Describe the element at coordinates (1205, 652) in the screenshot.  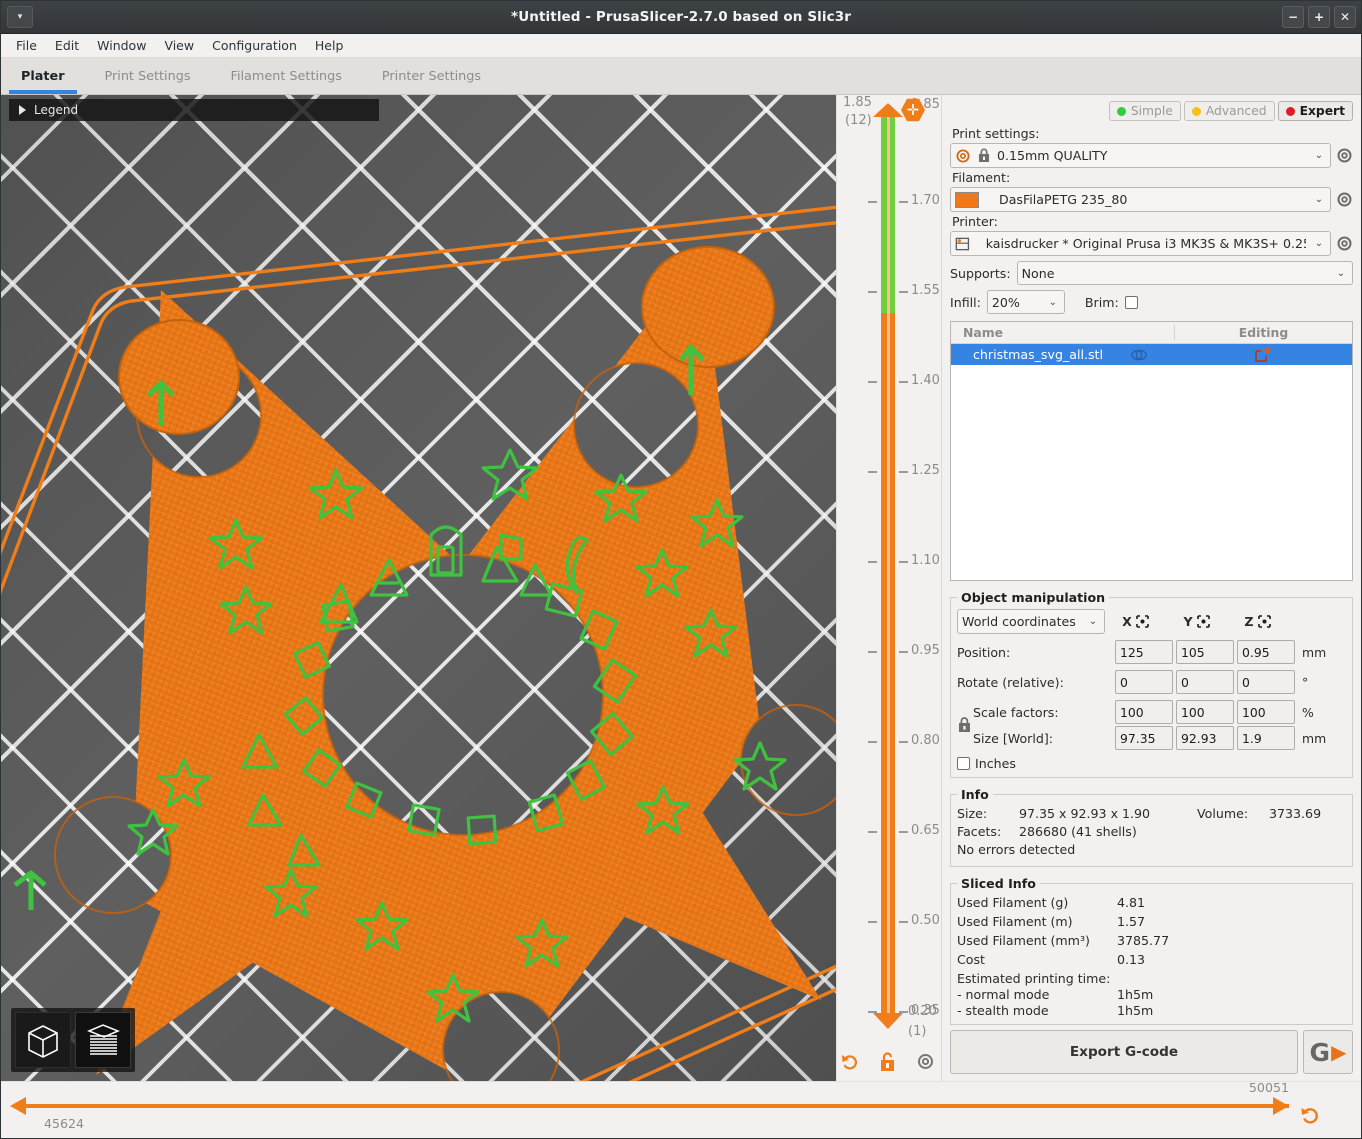
I see `position-y-input` at that location.